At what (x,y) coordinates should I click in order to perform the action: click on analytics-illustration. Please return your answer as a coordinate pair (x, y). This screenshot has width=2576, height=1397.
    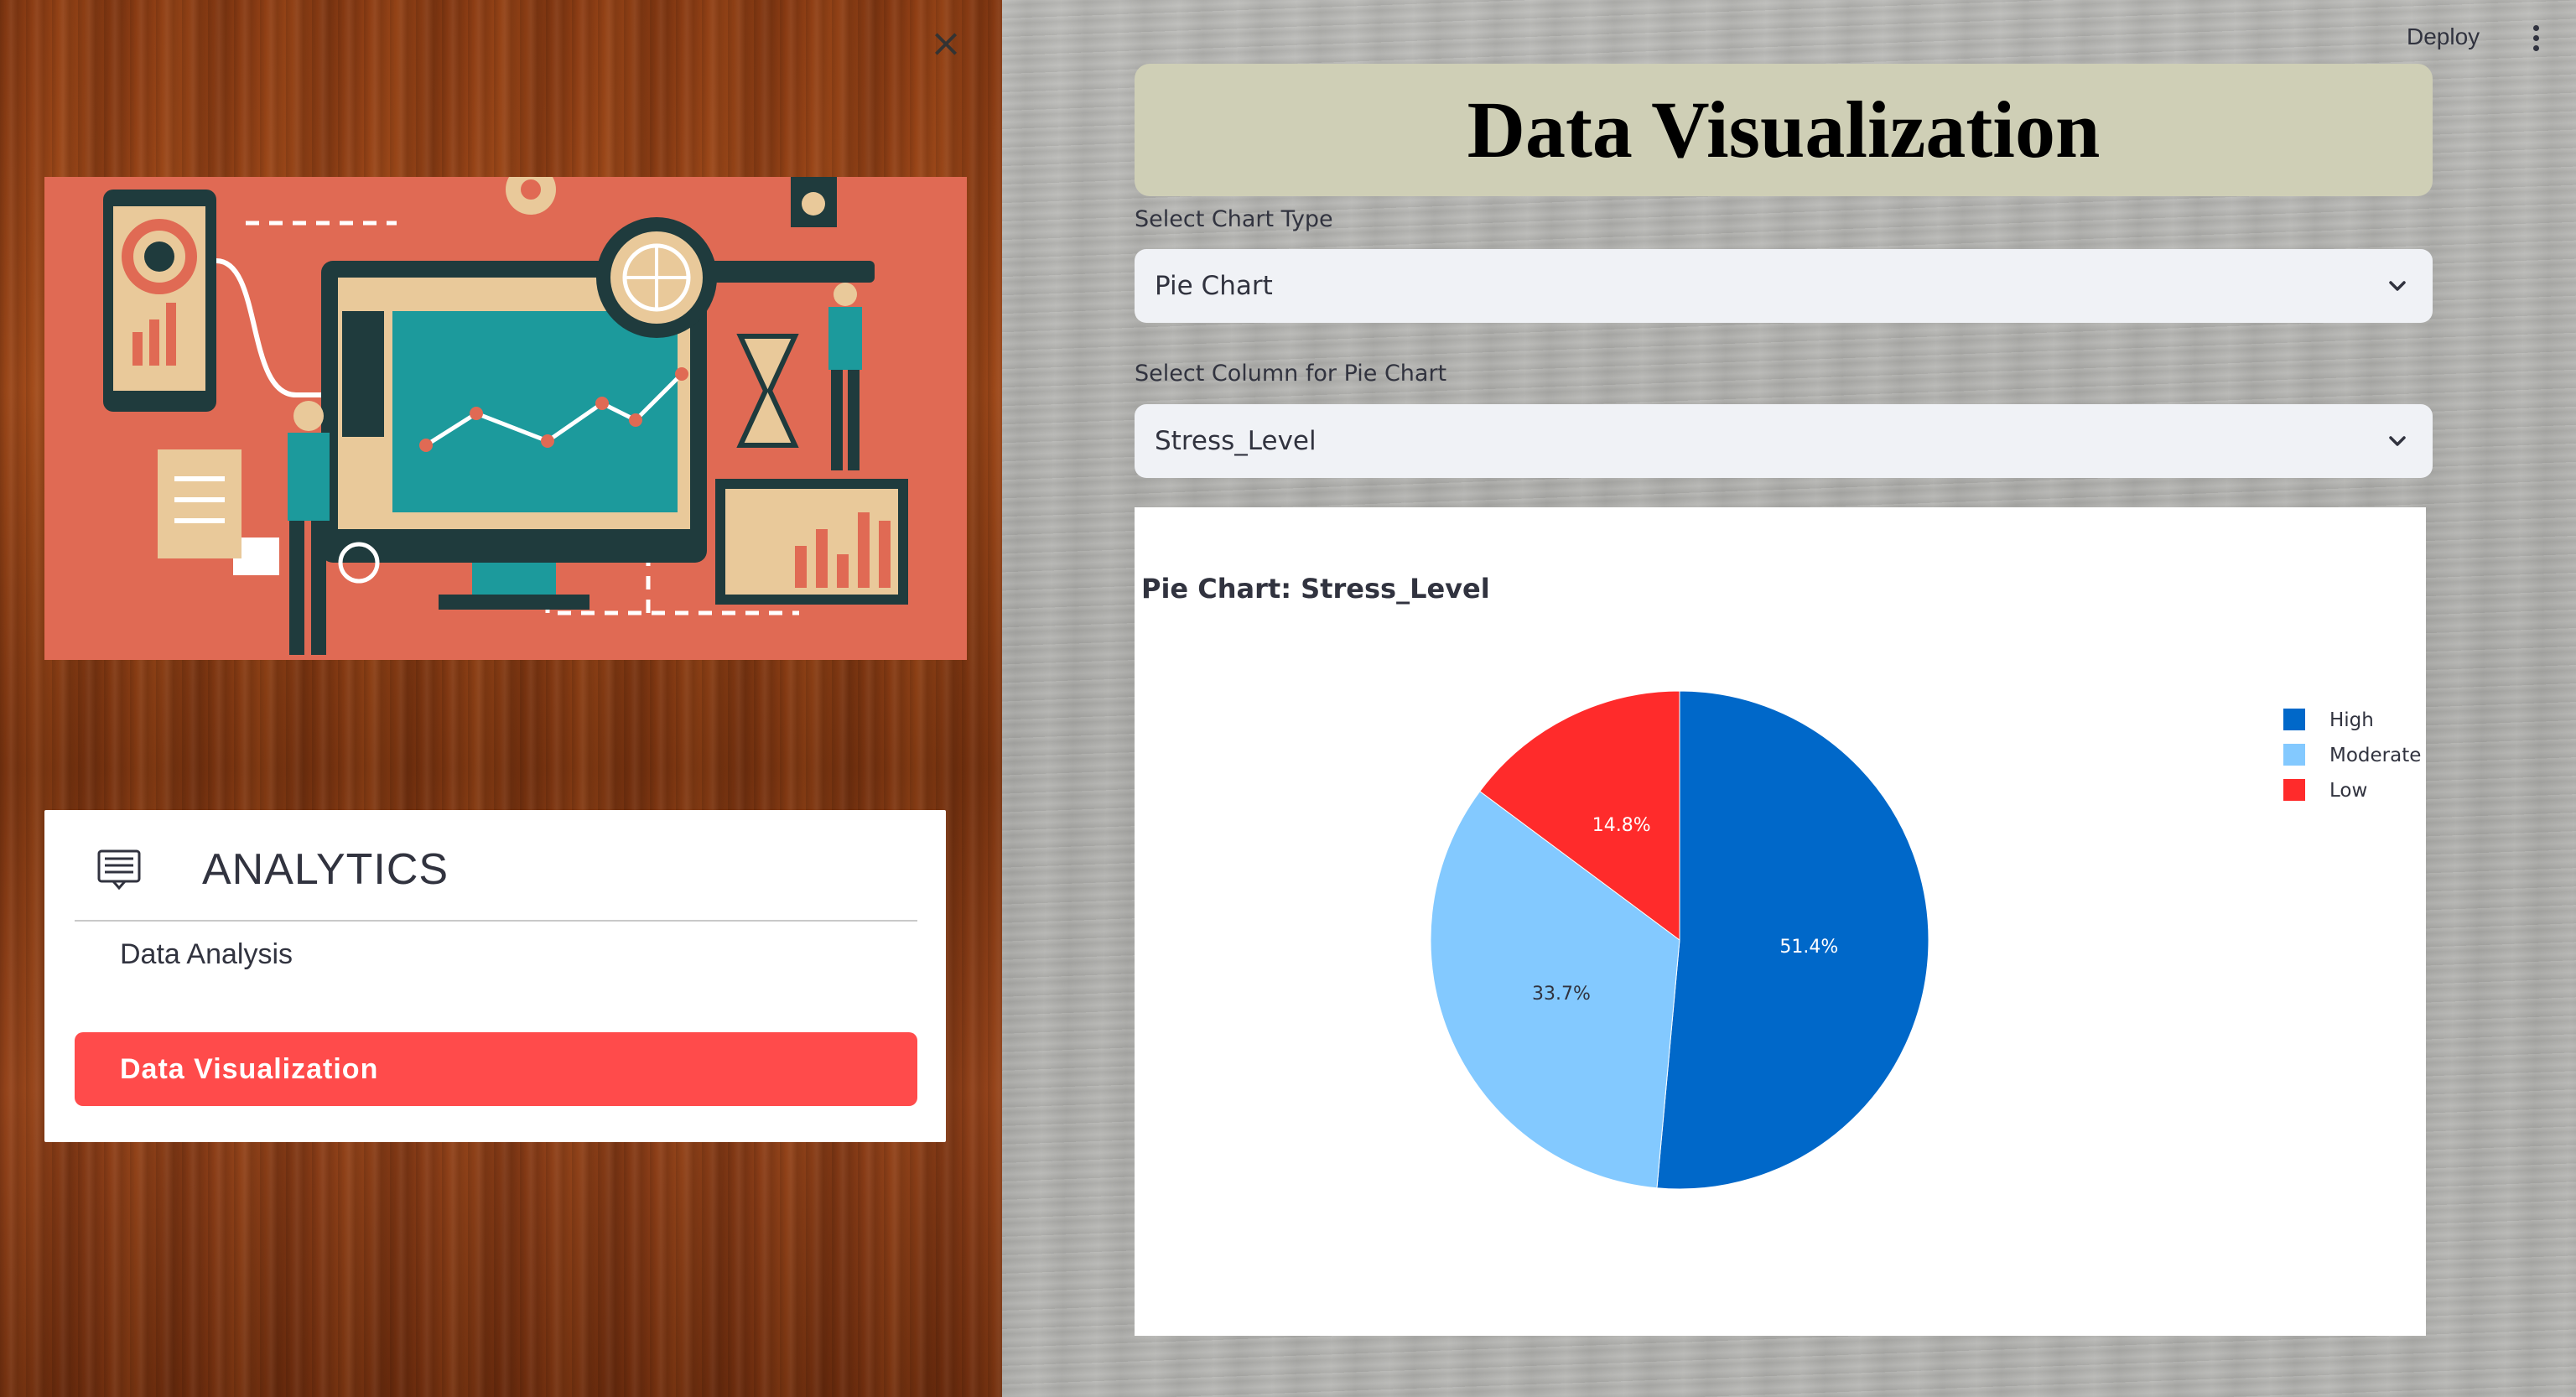
    Looking at the image, I should click on (505, 418).